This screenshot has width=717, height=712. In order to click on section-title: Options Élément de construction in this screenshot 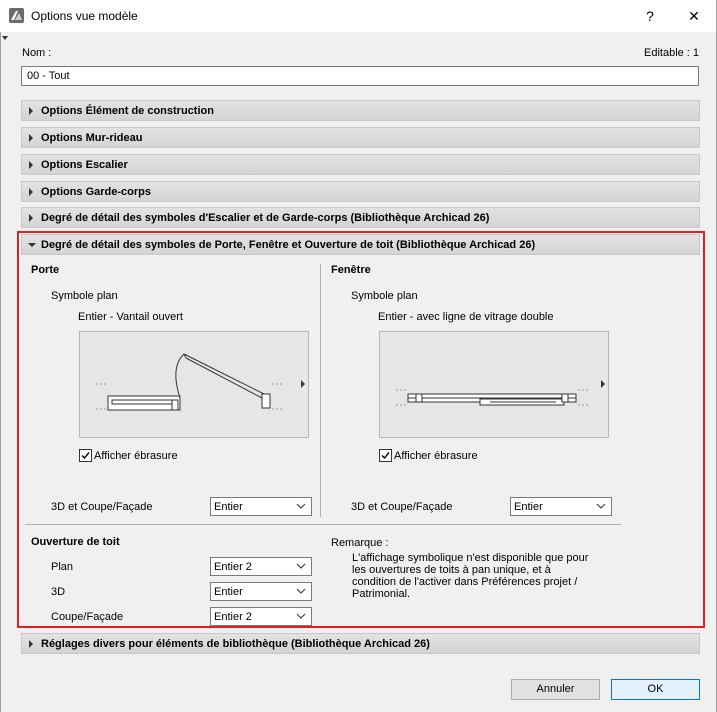, I will do `click(127, 111)`.